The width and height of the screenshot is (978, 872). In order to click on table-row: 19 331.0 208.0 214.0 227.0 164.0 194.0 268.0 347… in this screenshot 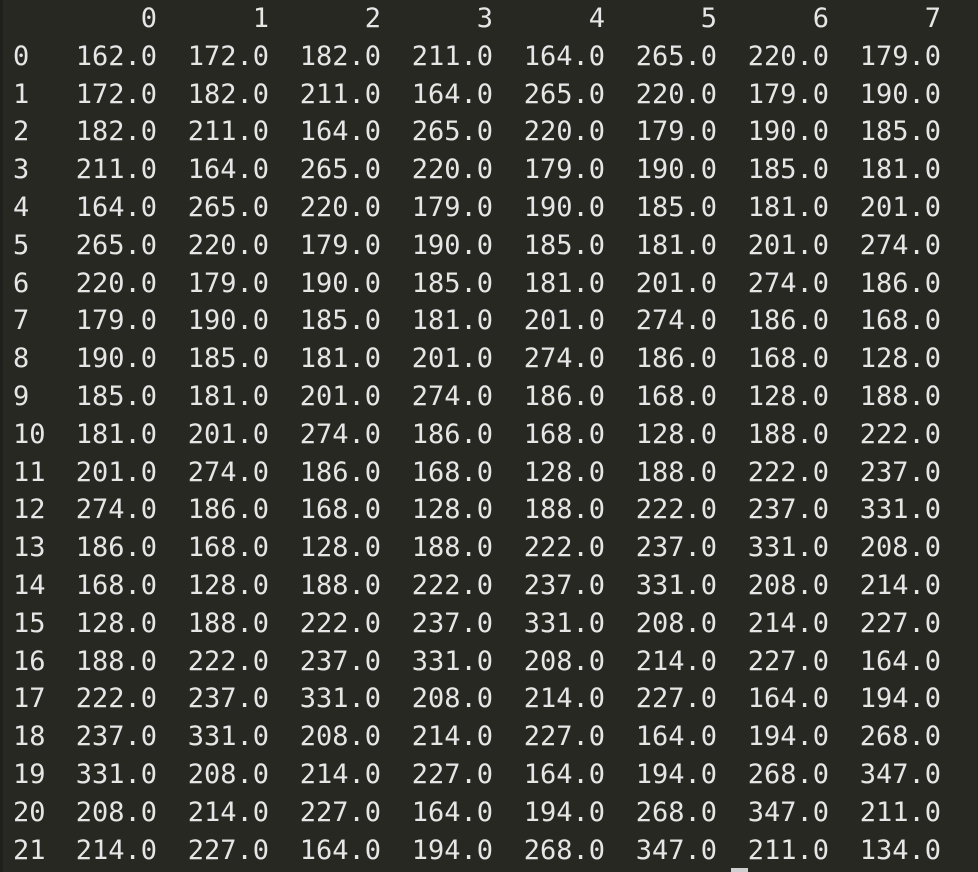, I will do `click(489, 775)`.